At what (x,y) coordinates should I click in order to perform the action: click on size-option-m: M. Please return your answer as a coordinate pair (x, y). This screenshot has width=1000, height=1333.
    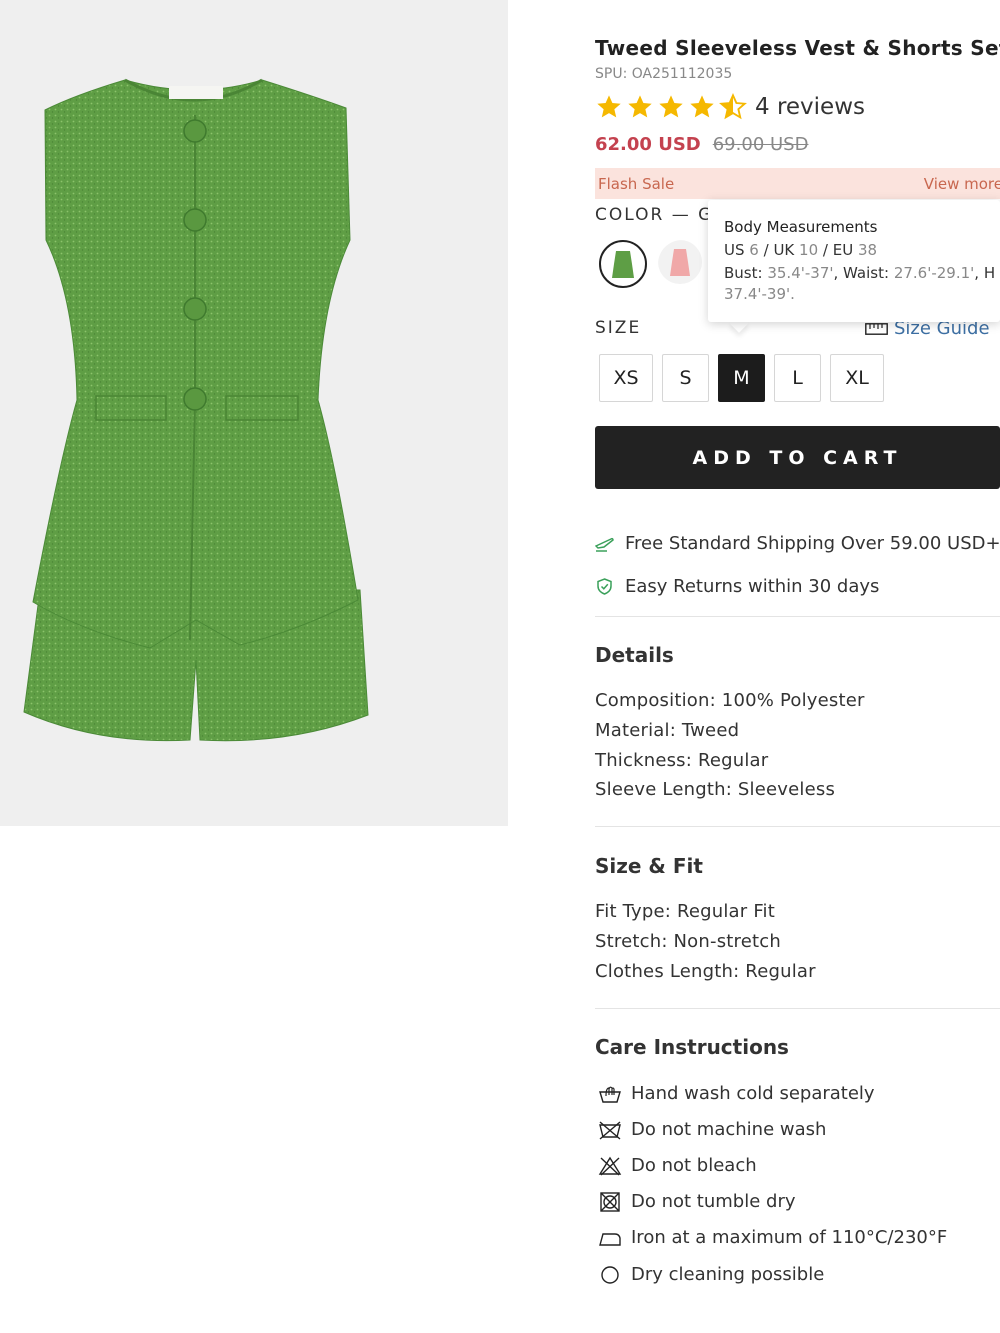
    Looking at the image, I should click on (741, 378).